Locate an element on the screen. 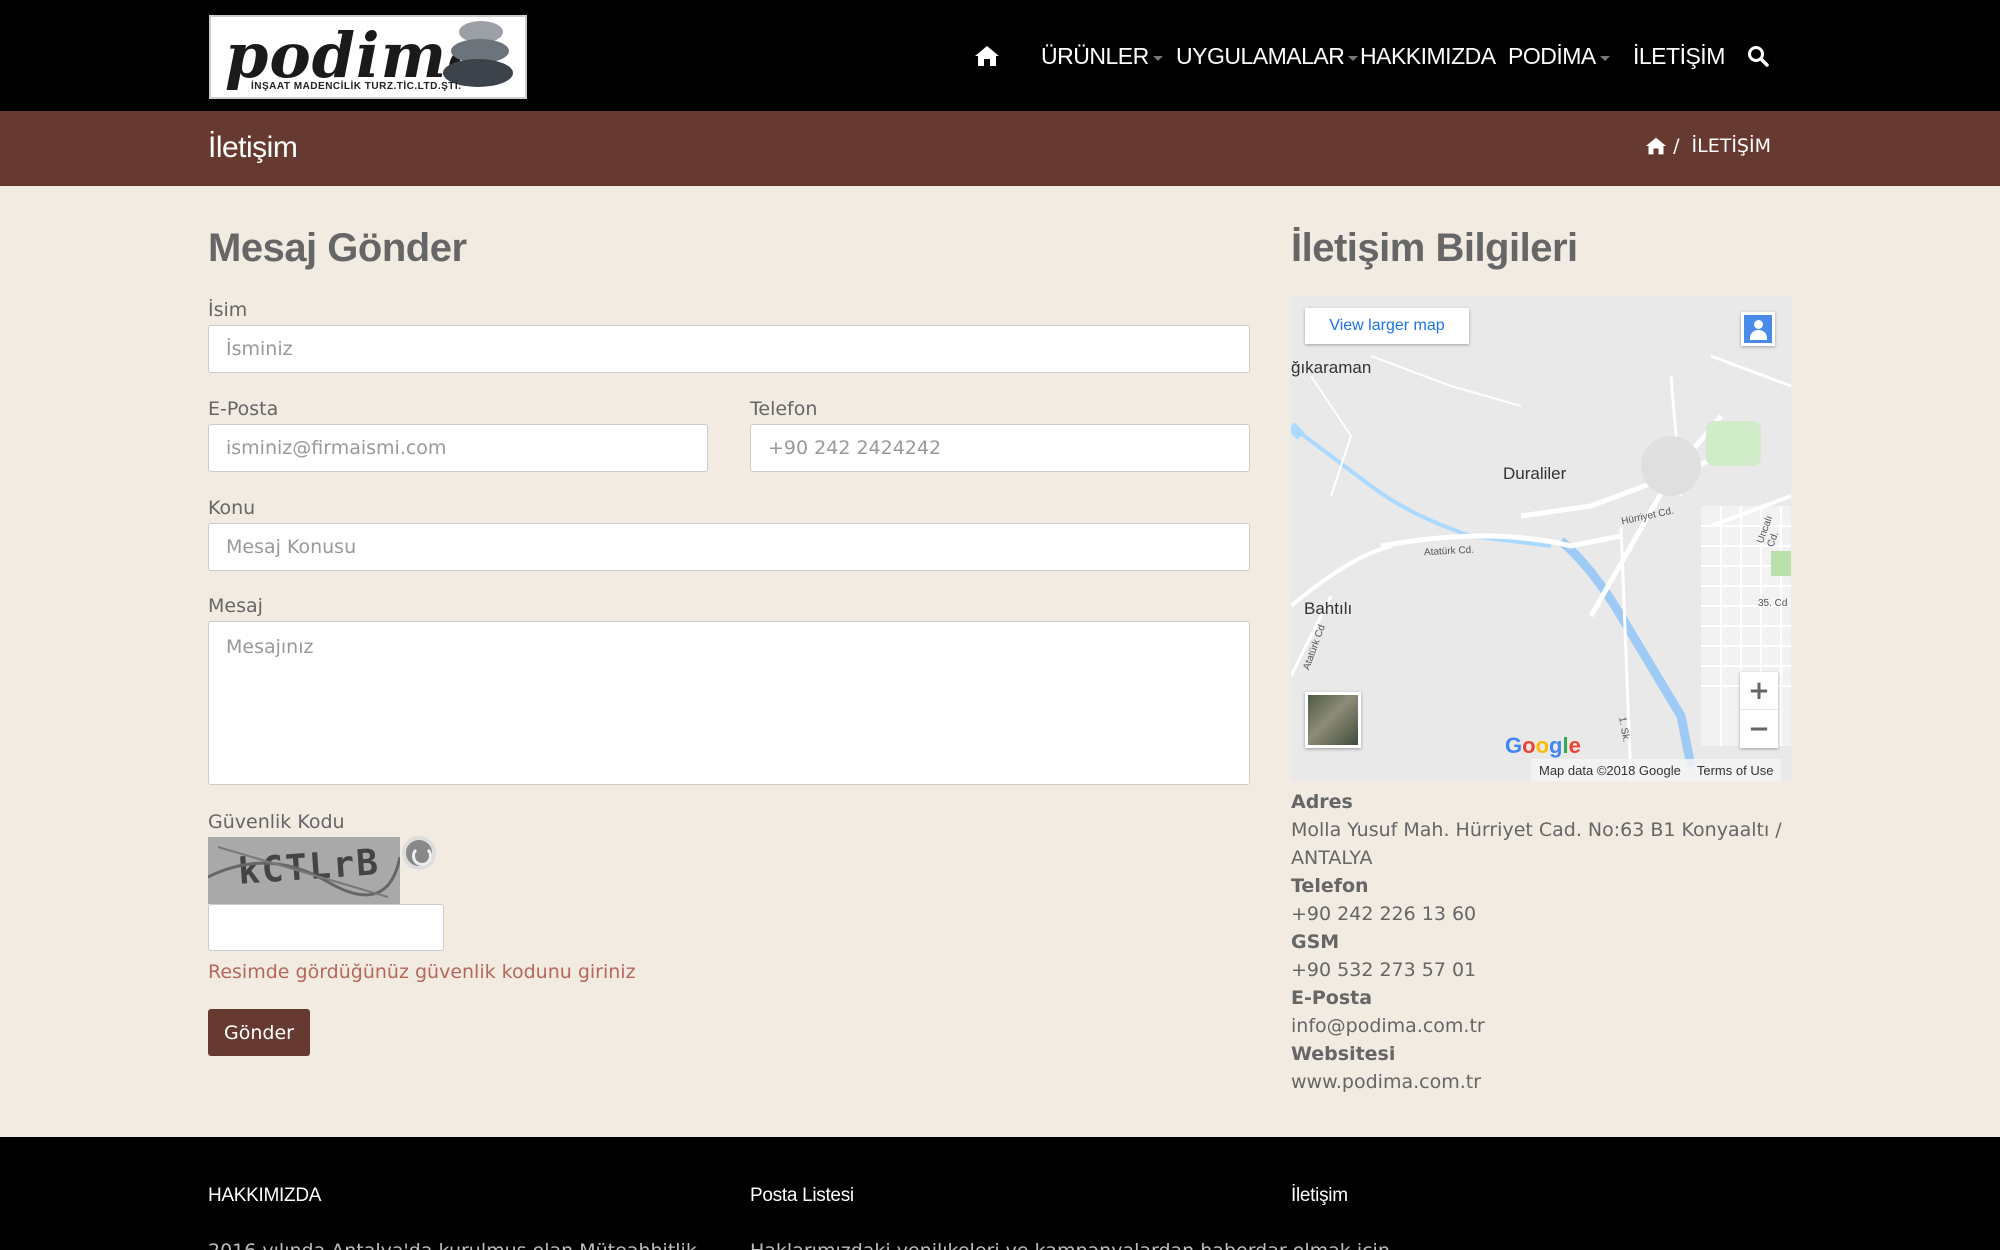 The height and width of the screenshot is (1250, 2000). map-data-credit: Map data ©2018 Google is located at coordinates (1610, 770).